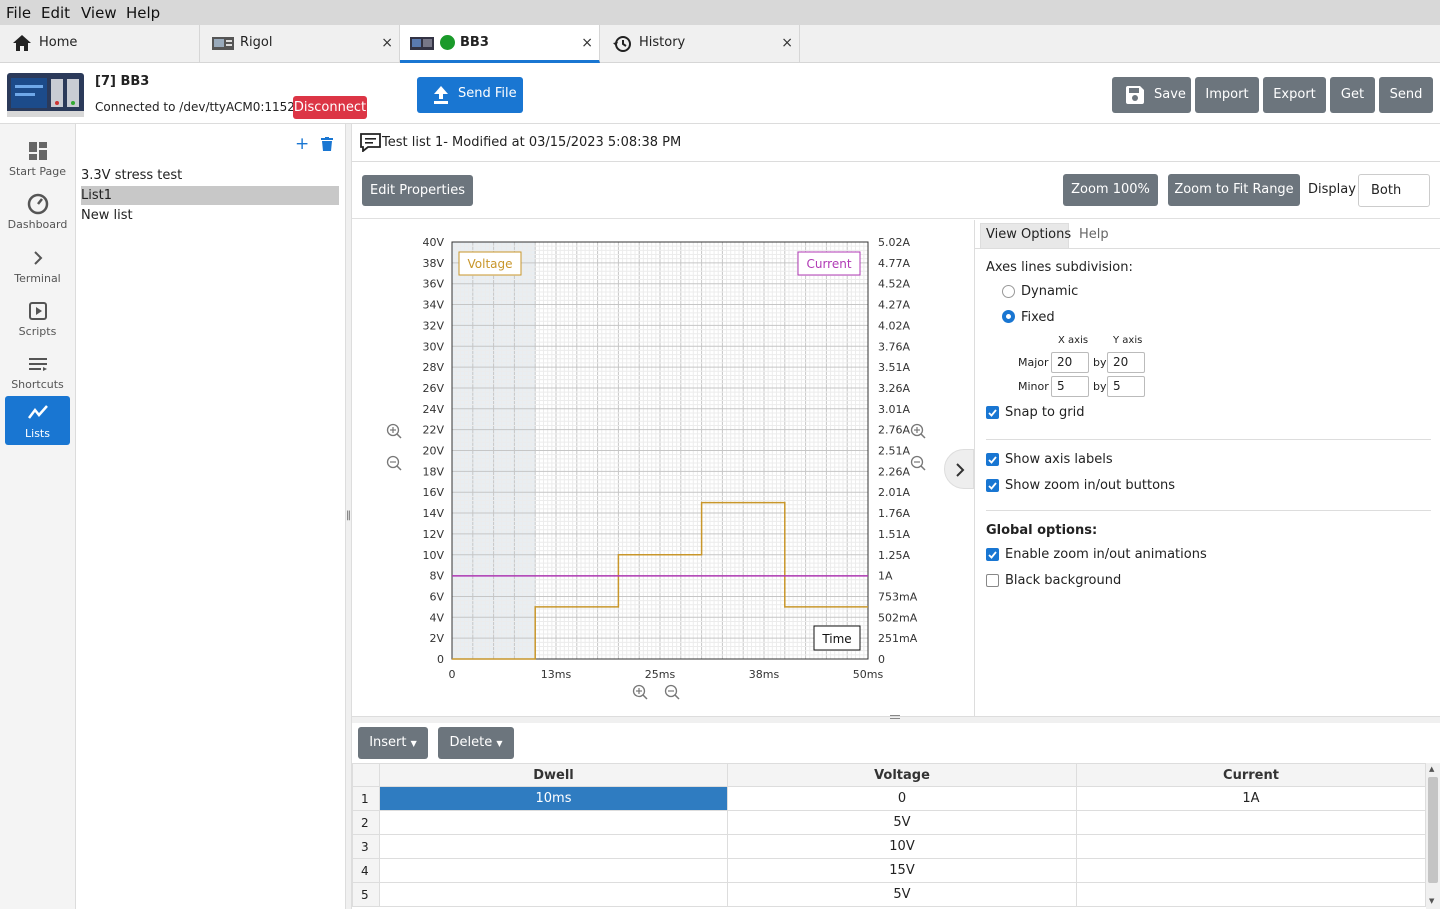 The width and height of the screenshot is (1440, 909). What do you see at coordinates (327, 144) in the screenshot?
I see `trash-icon` at bounding box center [327, 144].